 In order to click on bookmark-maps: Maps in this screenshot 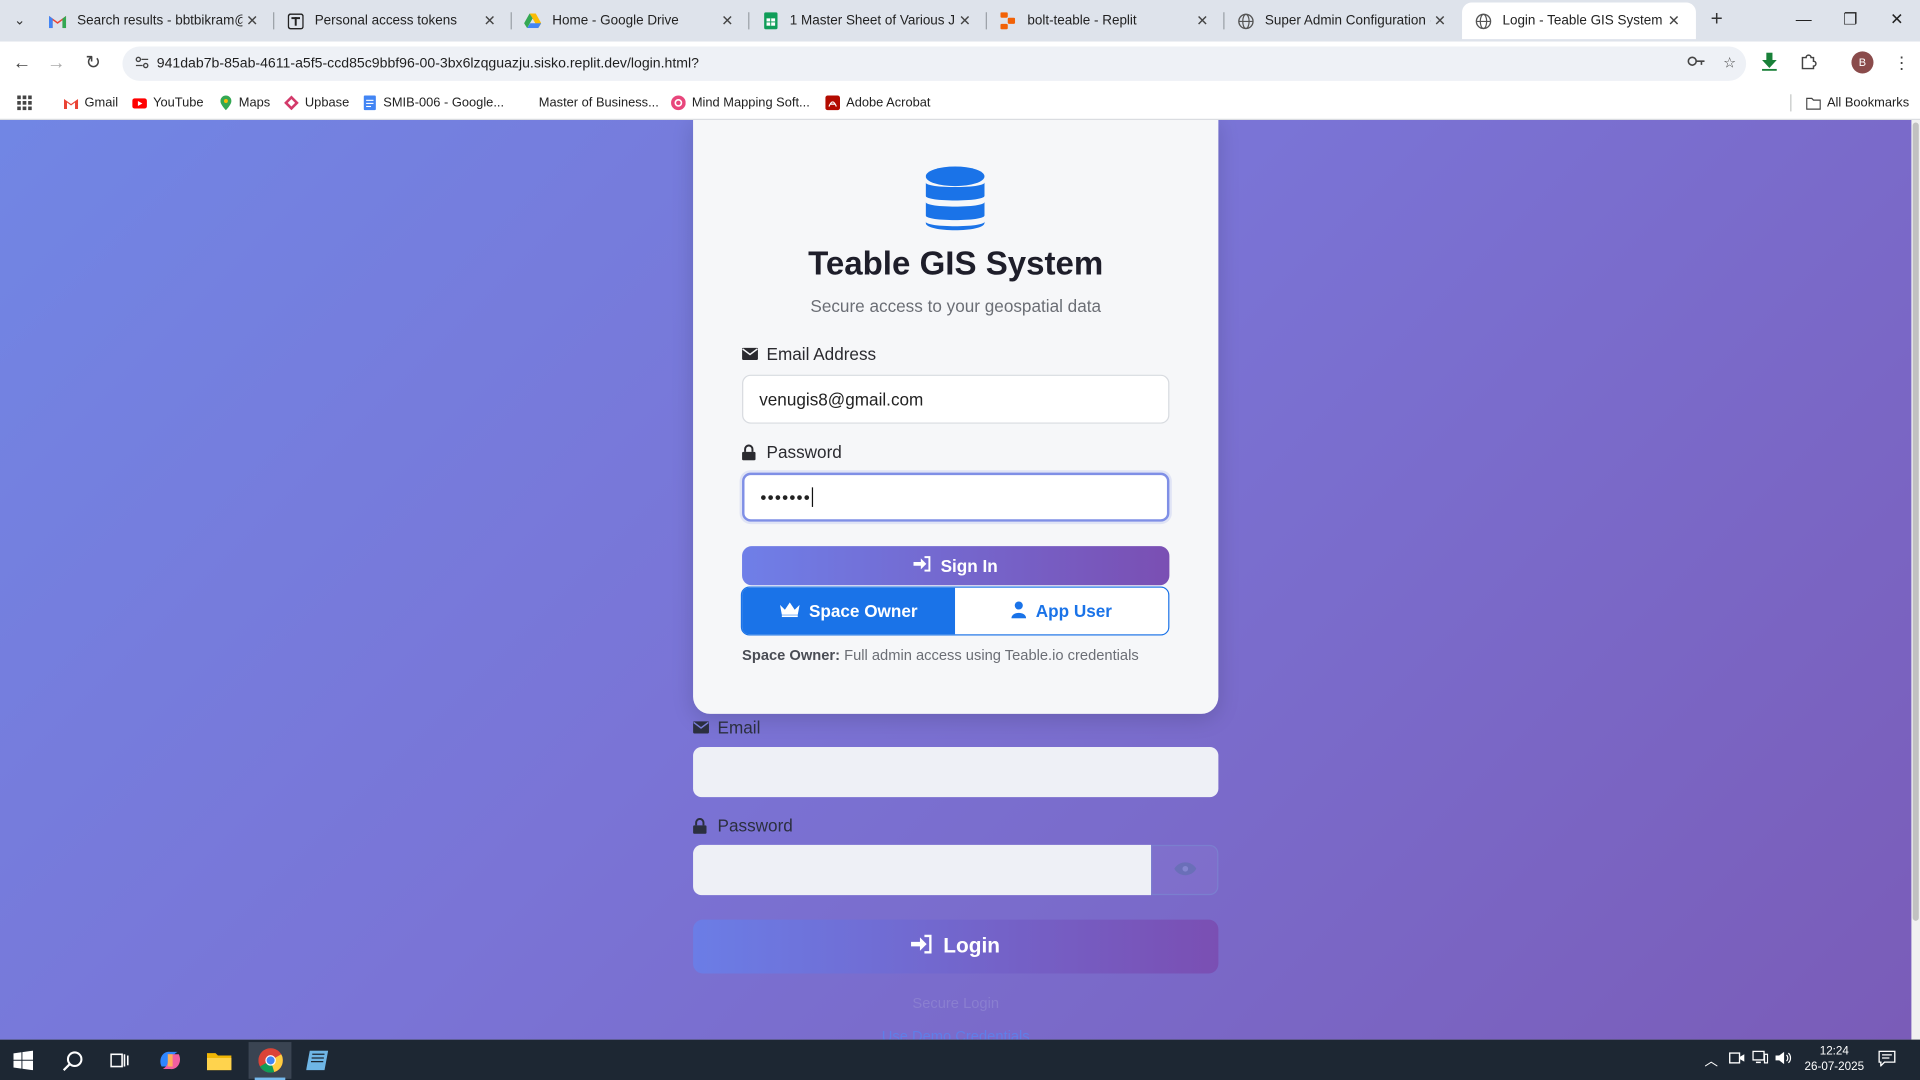, I will do `click(244, 103)`.